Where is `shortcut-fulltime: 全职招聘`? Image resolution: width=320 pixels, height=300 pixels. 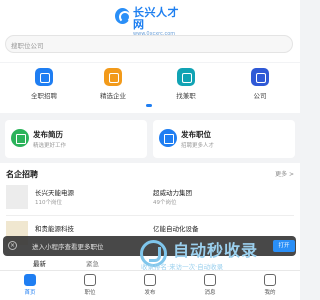
shortcut-fulltime: 全职招聘 is located at coordinates (44, 84).